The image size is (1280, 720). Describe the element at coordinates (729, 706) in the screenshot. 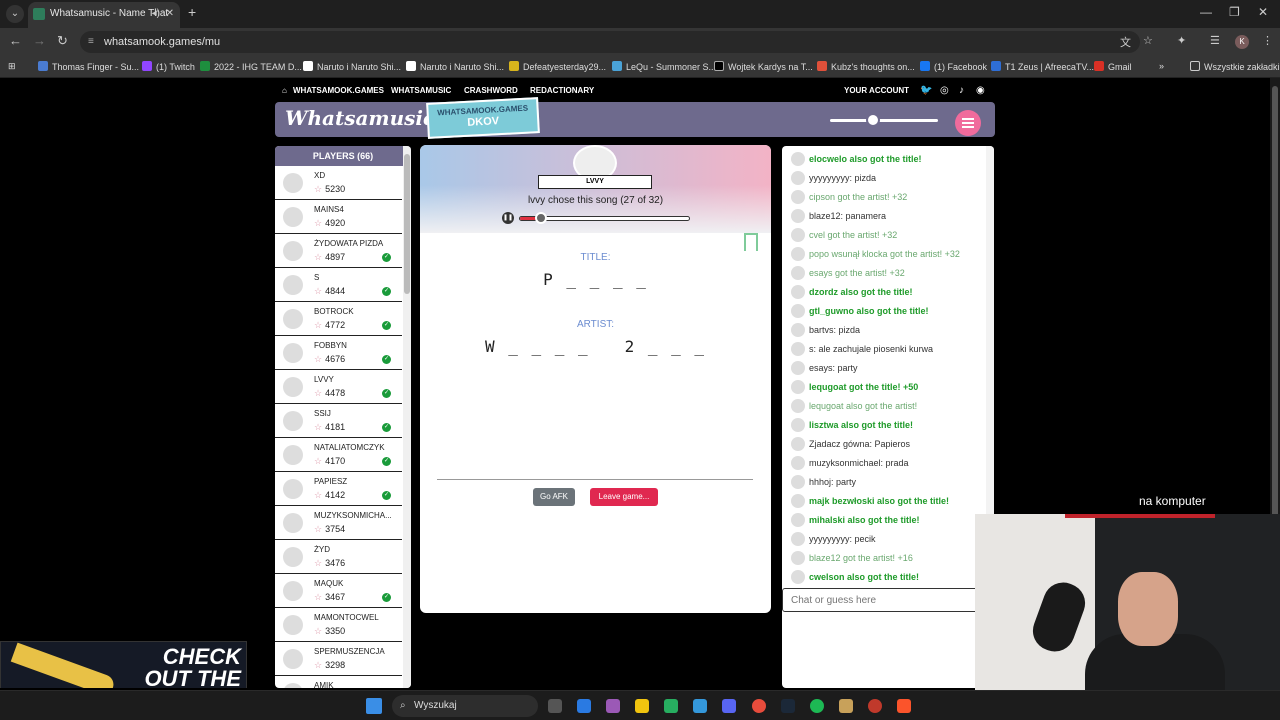

I see `discord-icon` at that location.